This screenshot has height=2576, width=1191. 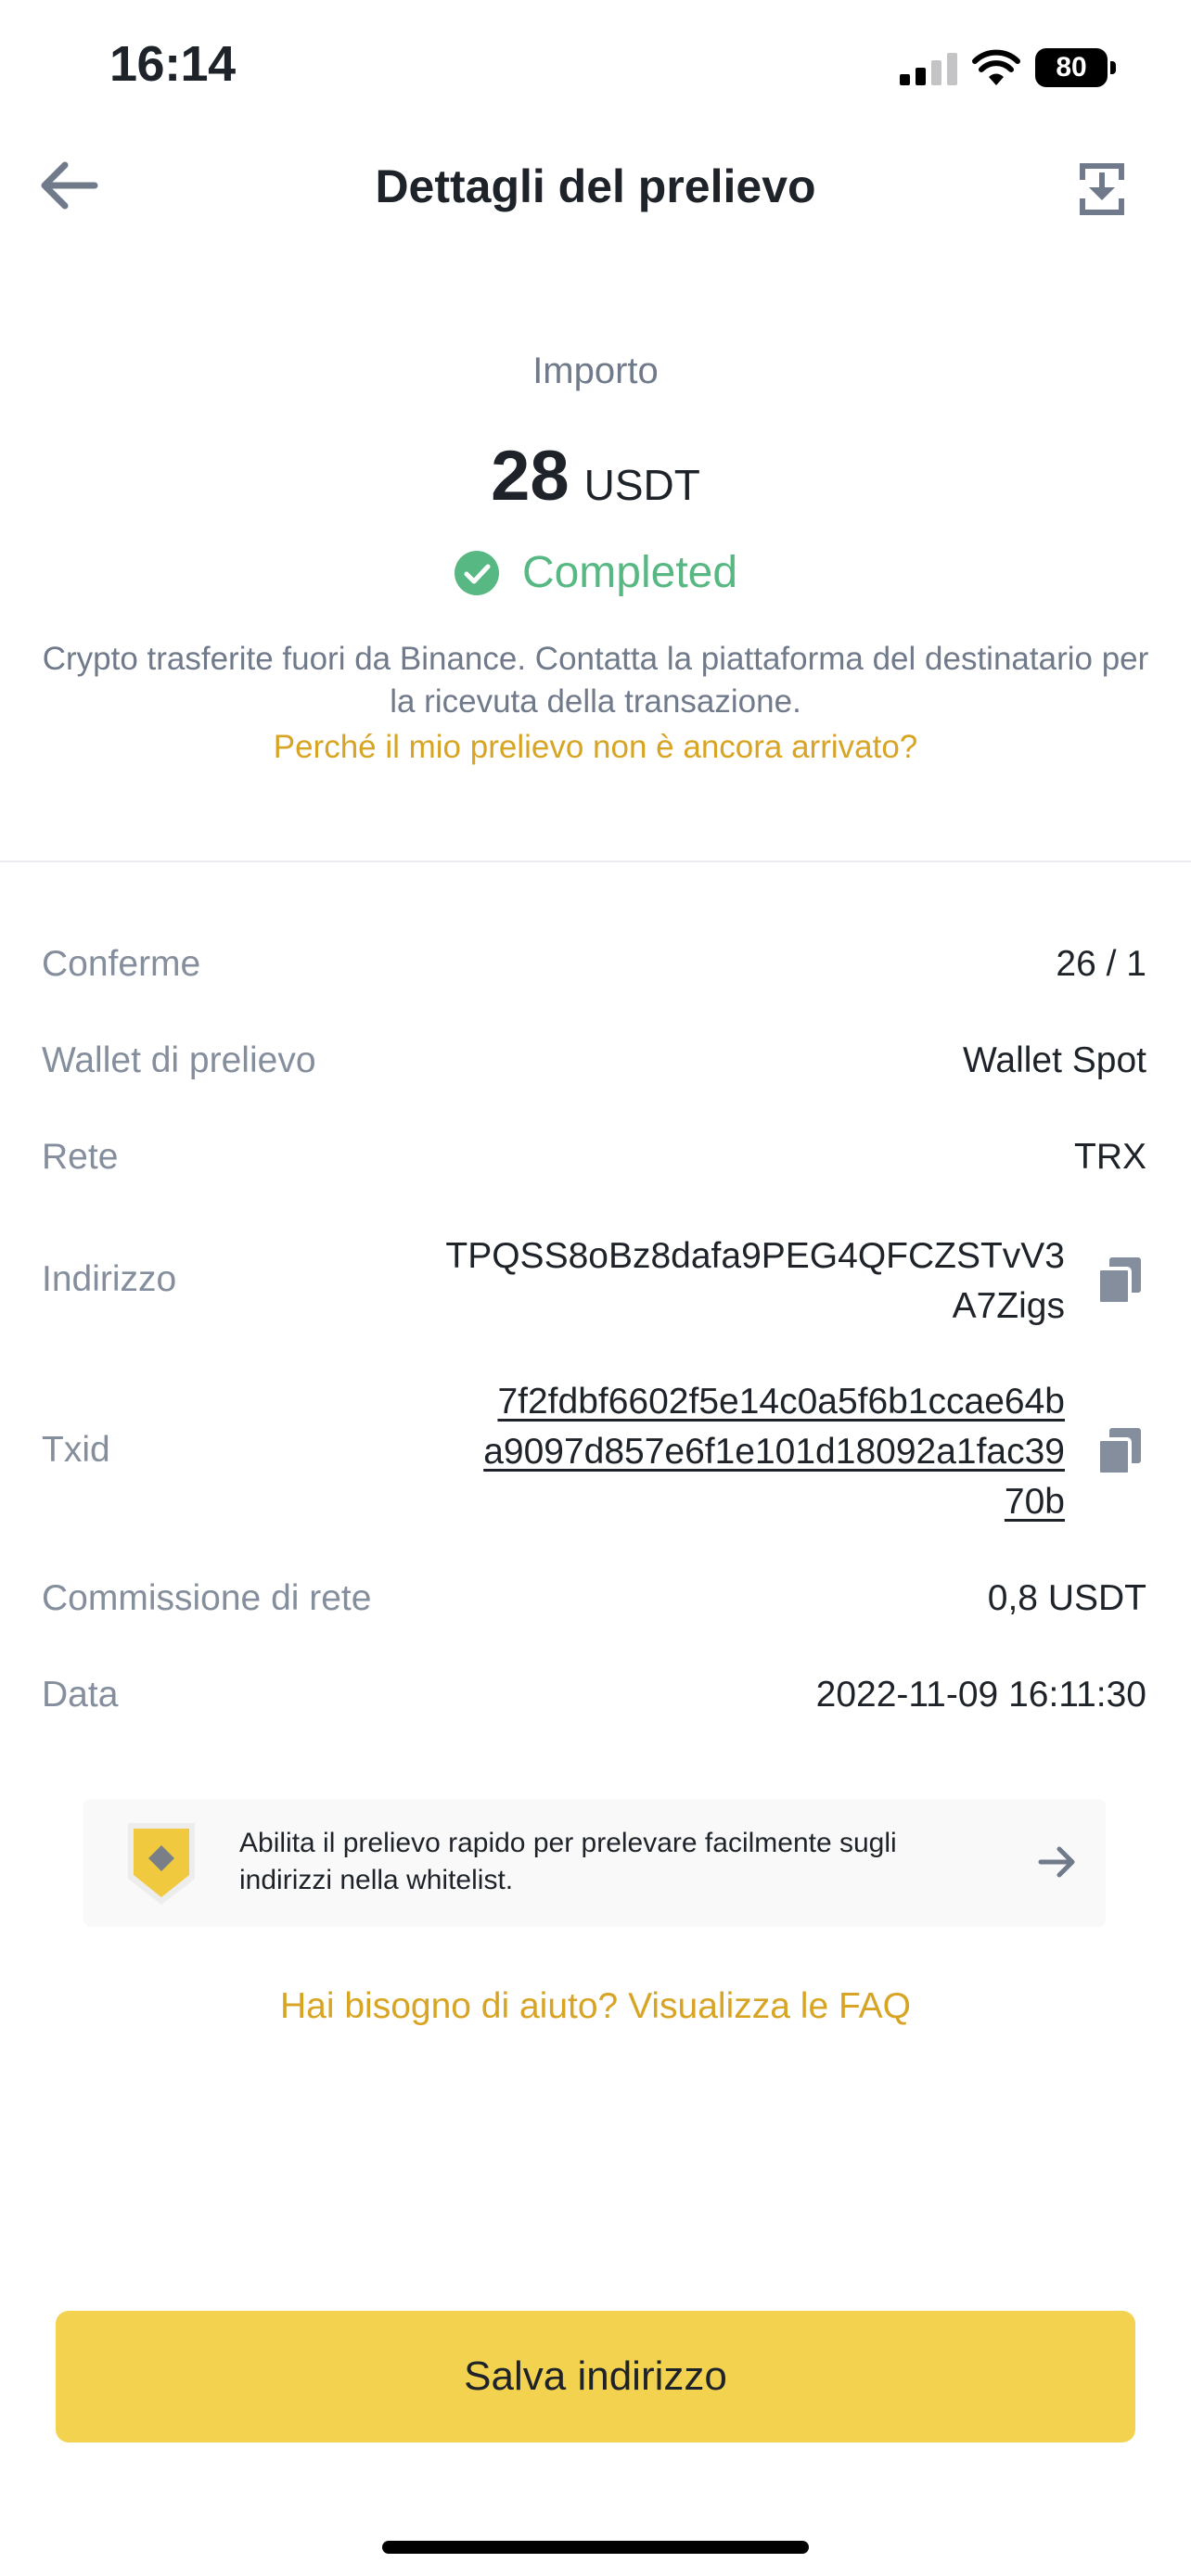 I want to click on network-label: Rete, so click(x=80, y=1157).